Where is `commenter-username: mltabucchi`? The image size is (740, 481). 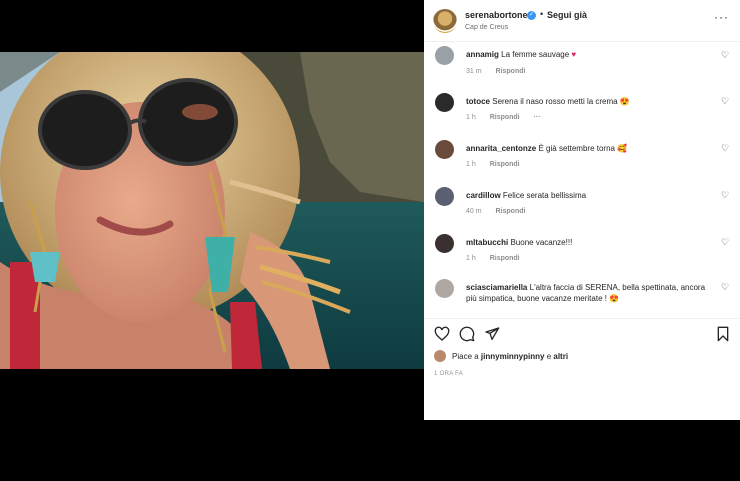 commenter-username: mltabucchi is located at coordinates (487, 242).